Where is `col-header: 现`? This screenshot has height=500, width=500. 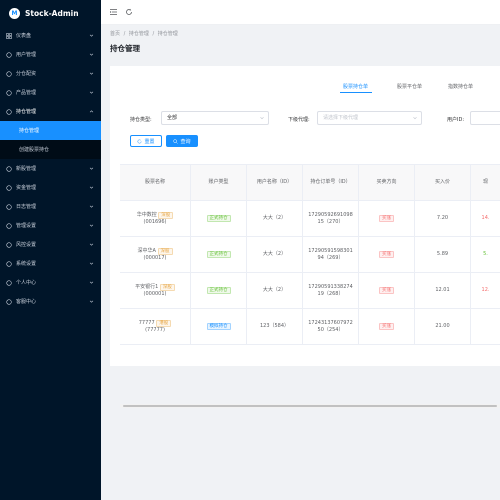
col-header: 现 is located at coordinates (485, 182).